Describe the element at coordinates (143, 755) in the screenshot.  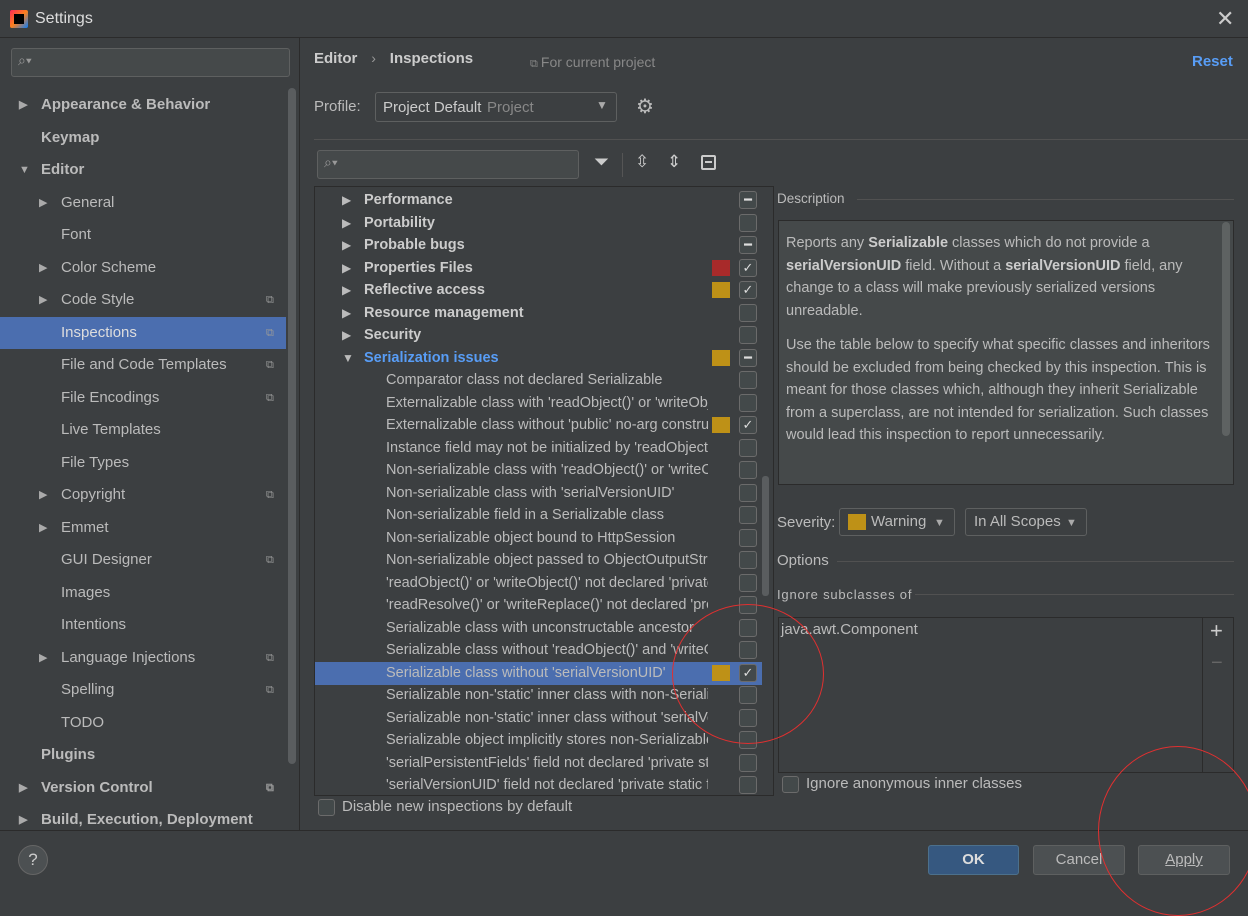
I see `sidebar-item-plugins: Plugins` at that location.